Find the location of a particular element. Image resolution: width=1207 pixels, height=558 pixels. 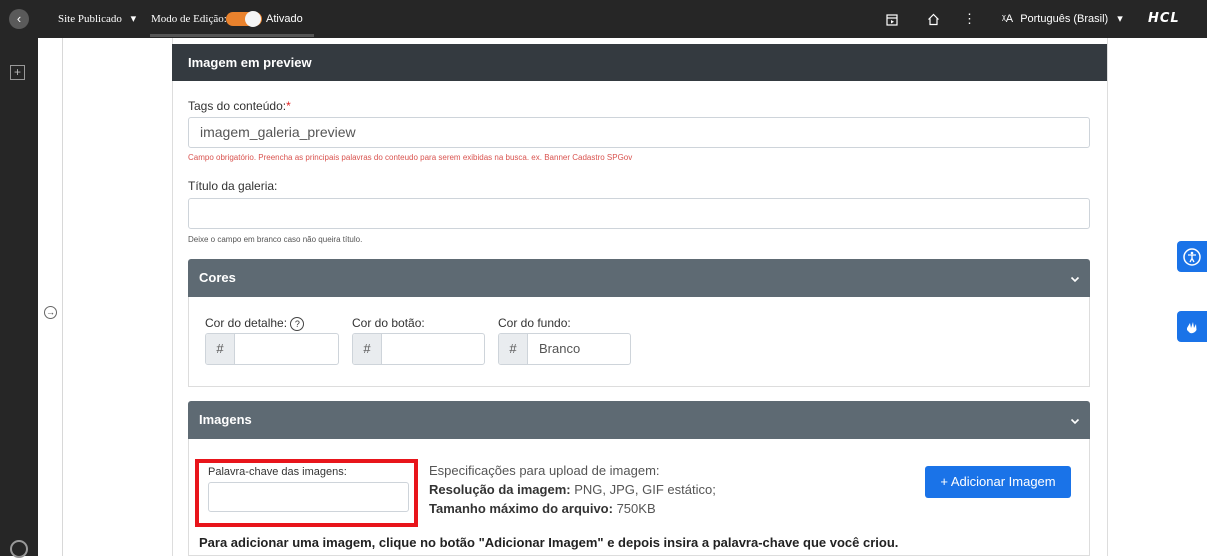

resolution-label: Resolução da imagem: is located at coordinates (500, 489).